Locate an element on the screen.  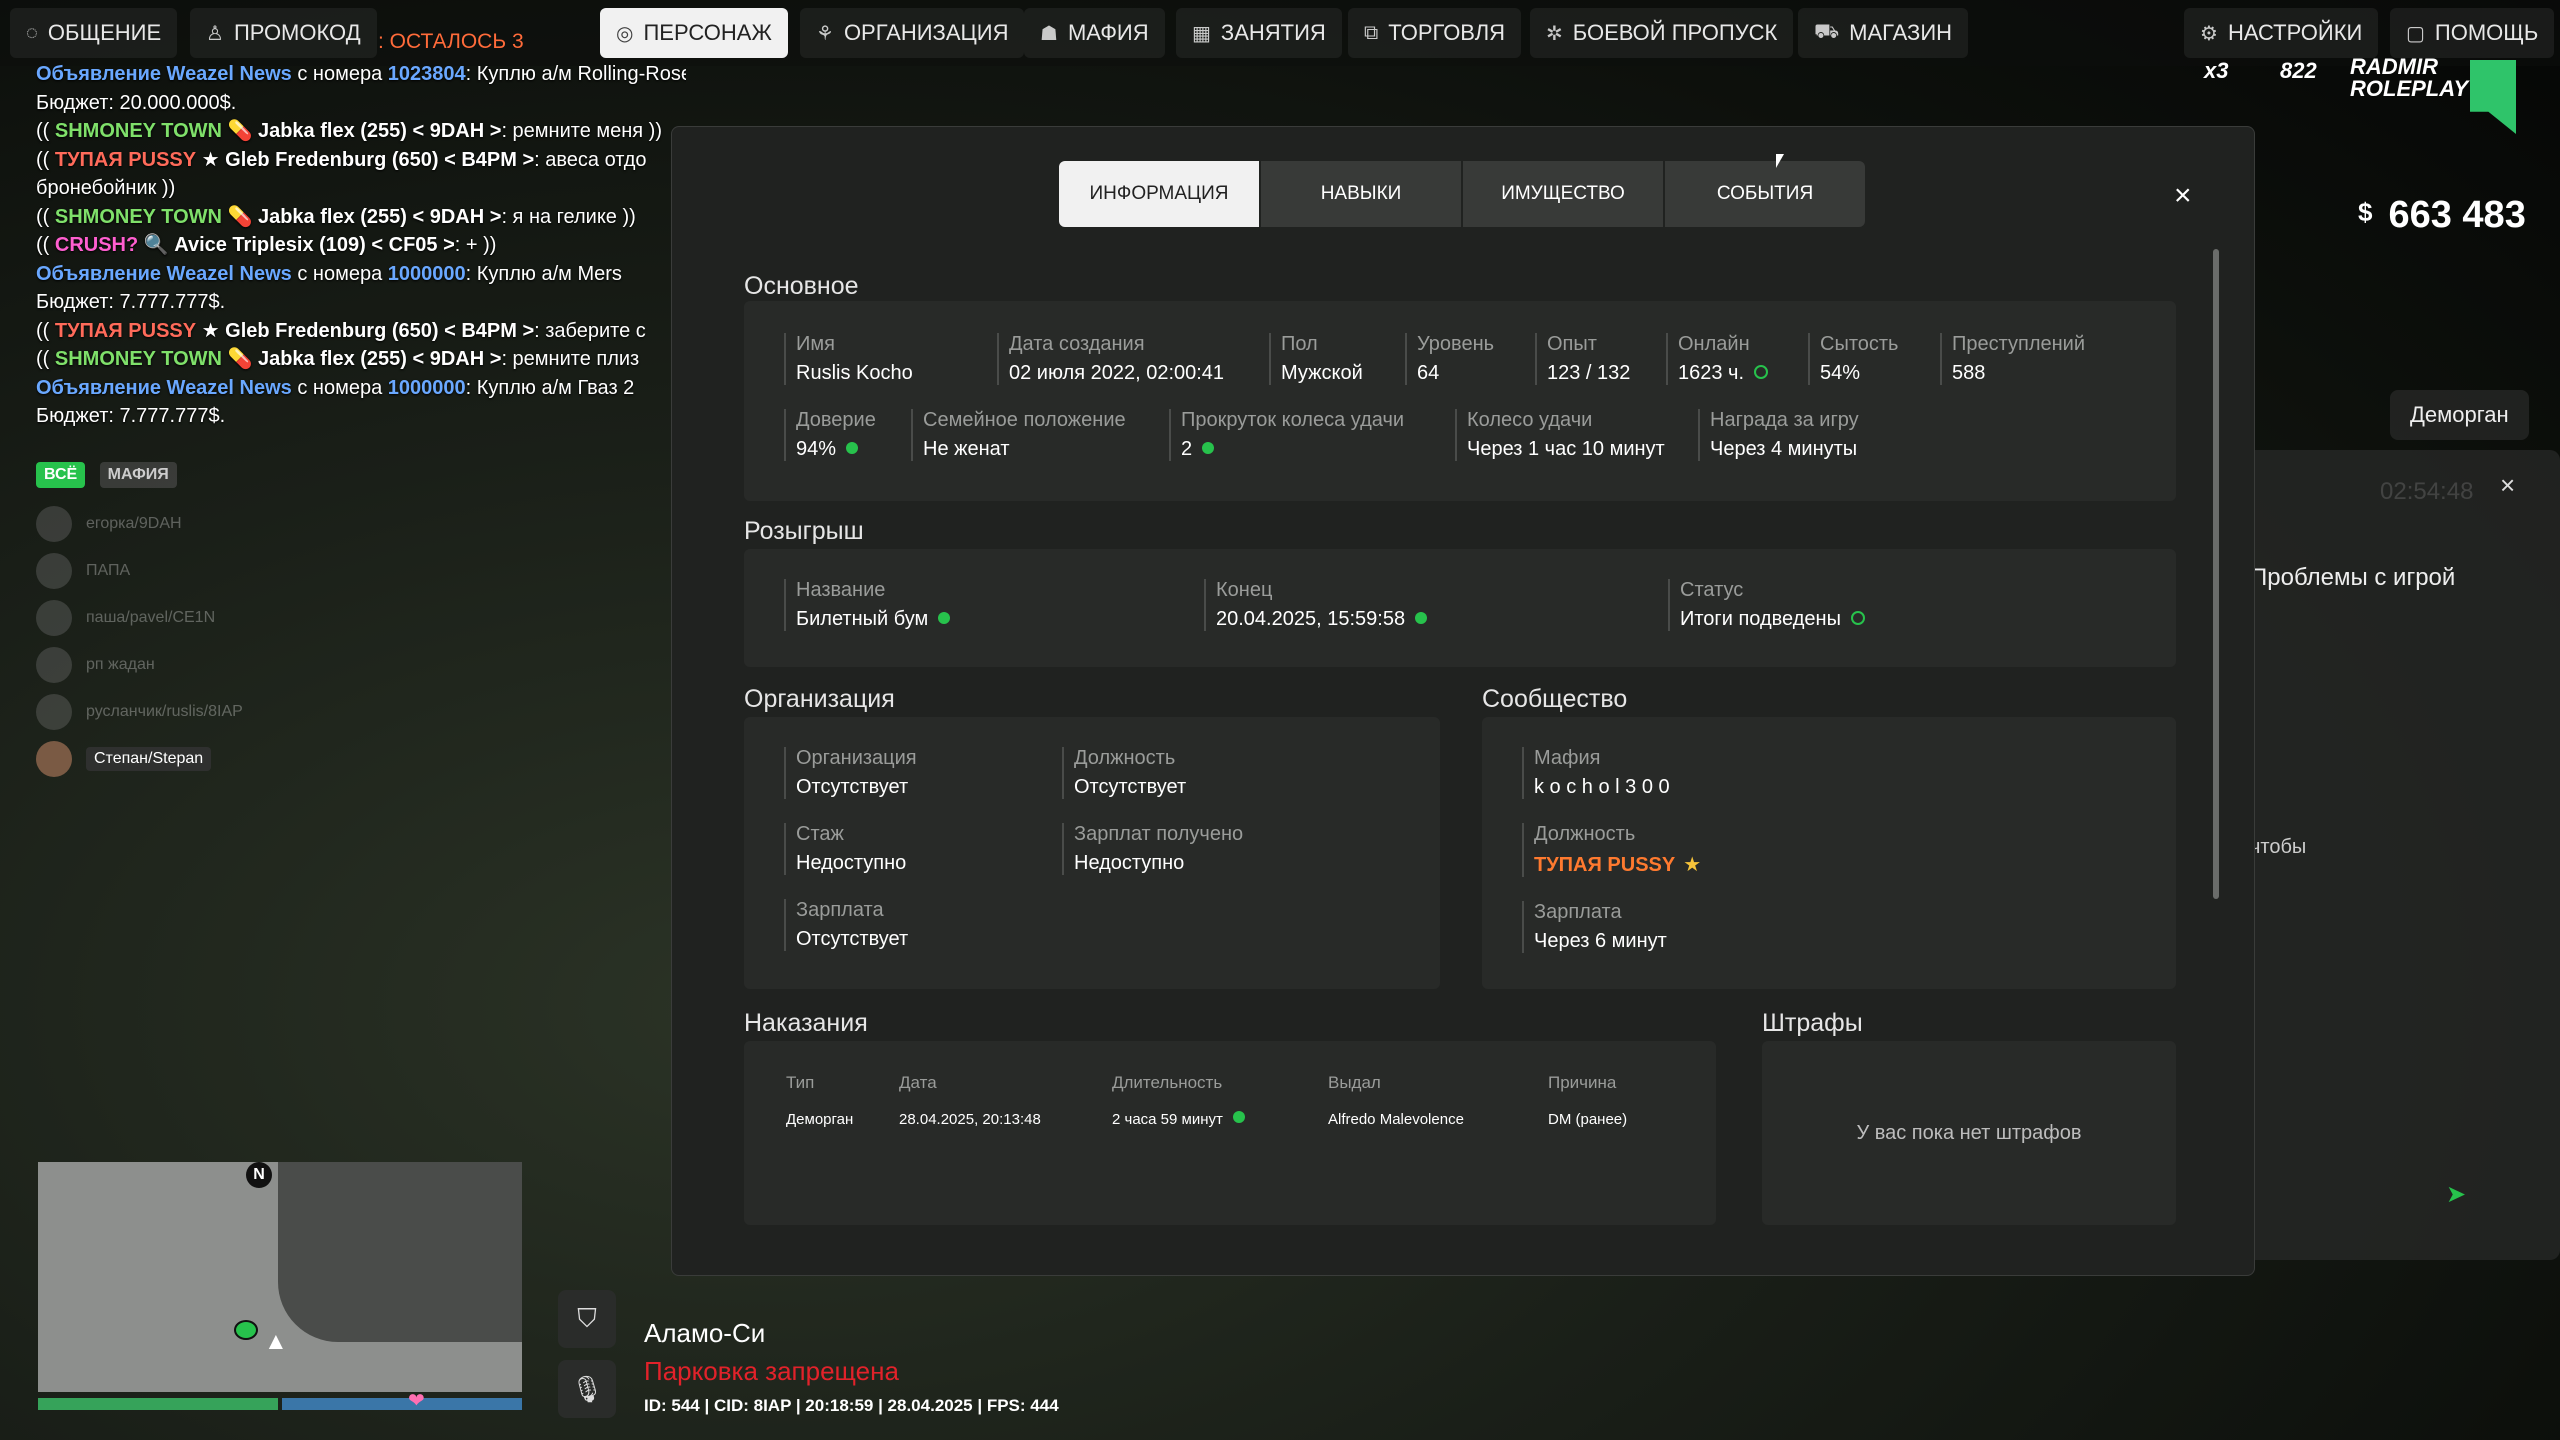
field-level: Уровень 64 is located at coordinates (1449, 359).